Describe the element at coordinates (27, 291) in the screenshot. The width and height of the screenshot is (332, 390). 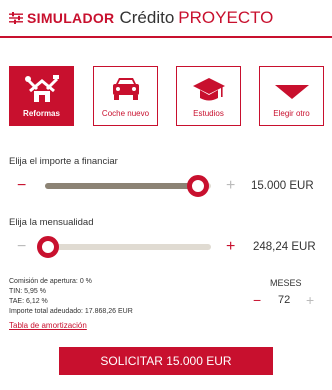
I see `tin-text: TIN: 5,95 %` at that location.